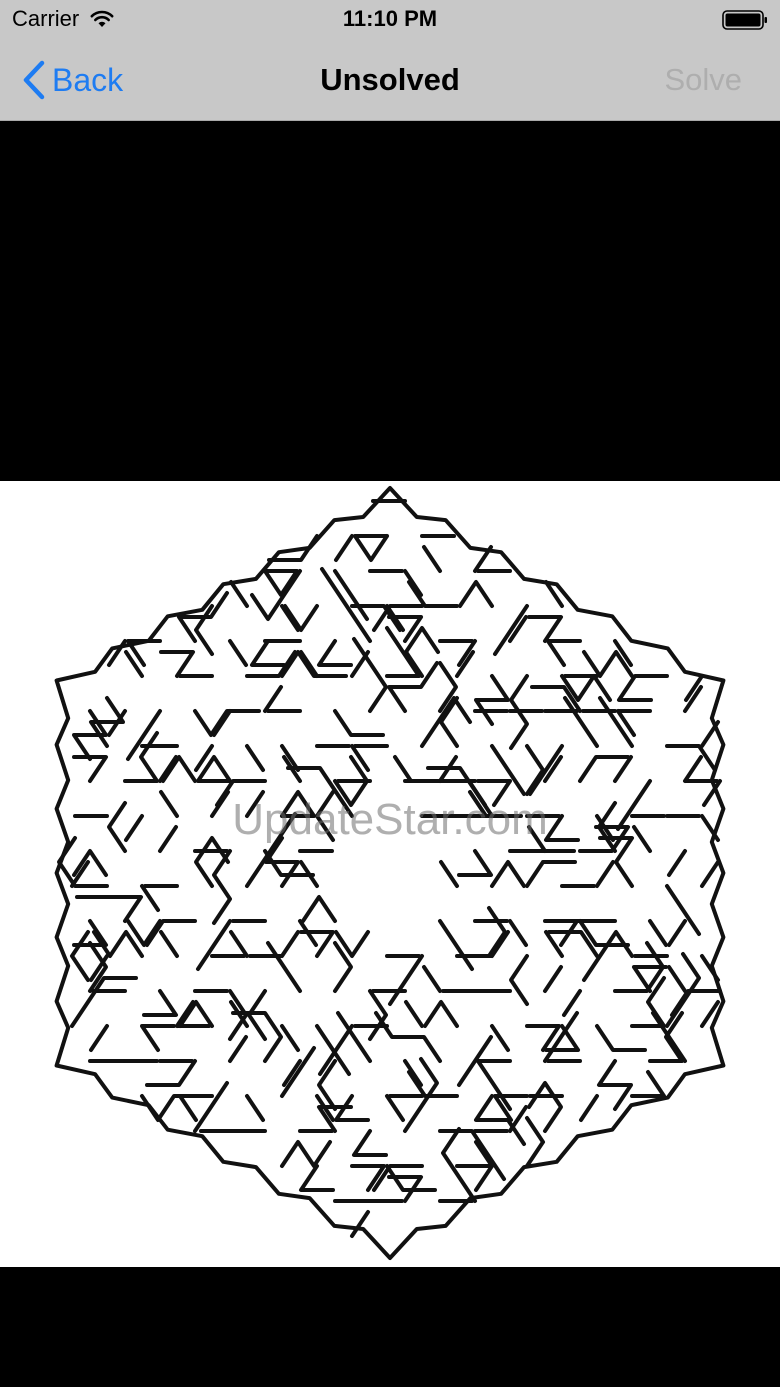  I want to click on status-bar: Carrier 11:10 PM, so click(390, 20).